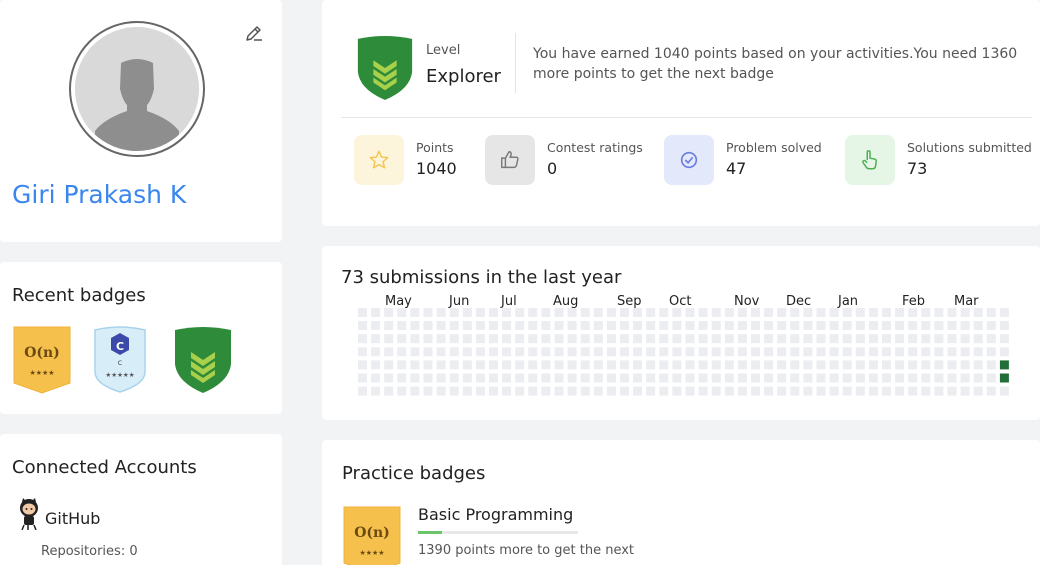 This screenshot has width=1040, height=565. I want to click on solutions-submitted-value: 73, so click(917, 168).